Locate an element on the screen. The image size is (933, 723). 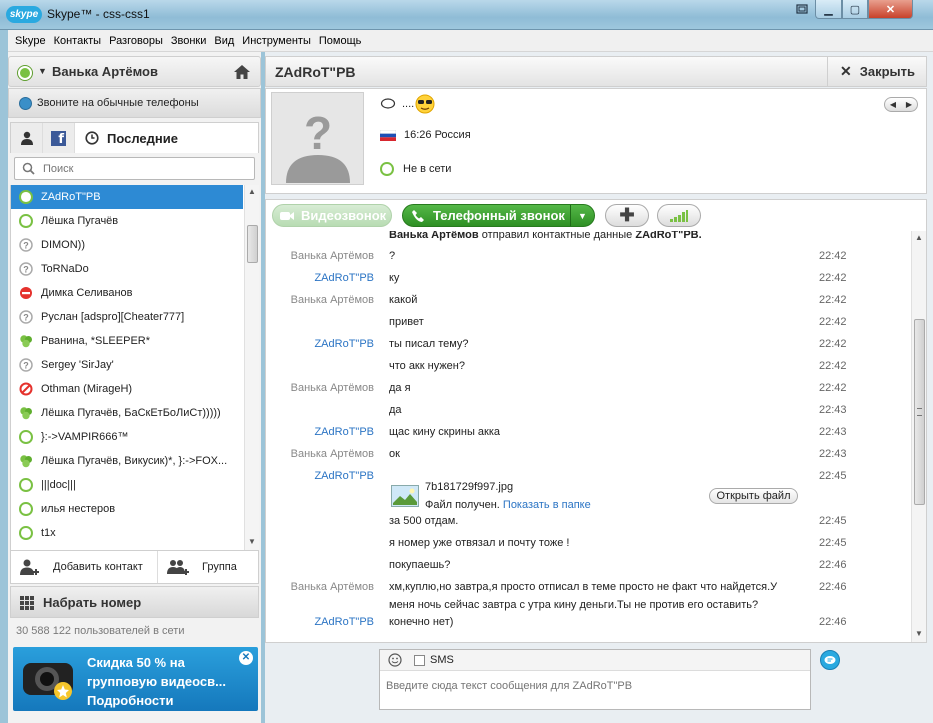
online-users-count: 30 588 122 пользователей в сети is located at coordinates (100, 631).